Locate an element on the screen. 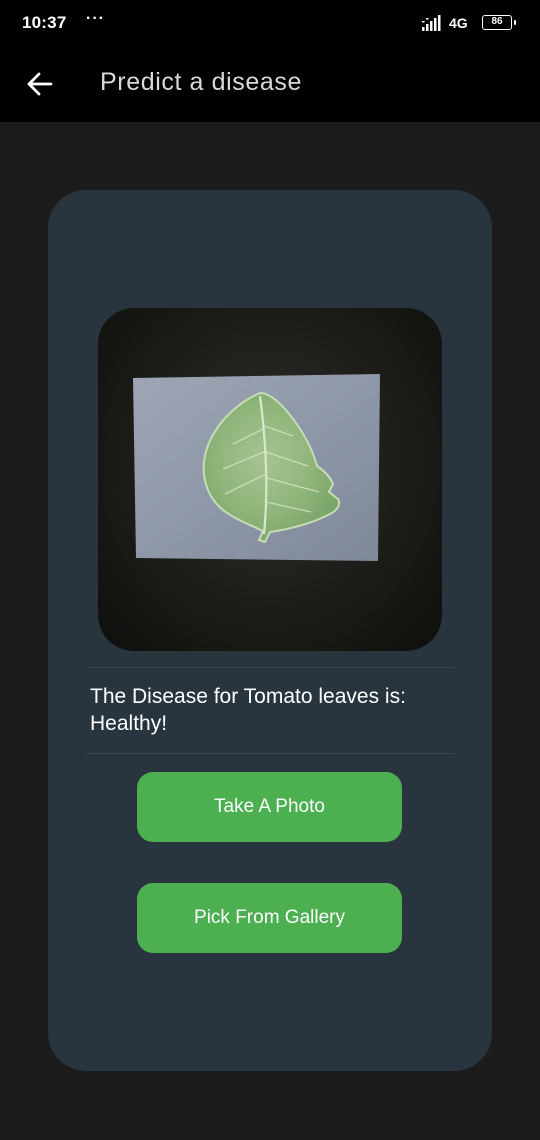 Image resolution: width=540 pixels, height=1140 pixels. result-line-2: Healthy! is located at coordinates (129, 723).